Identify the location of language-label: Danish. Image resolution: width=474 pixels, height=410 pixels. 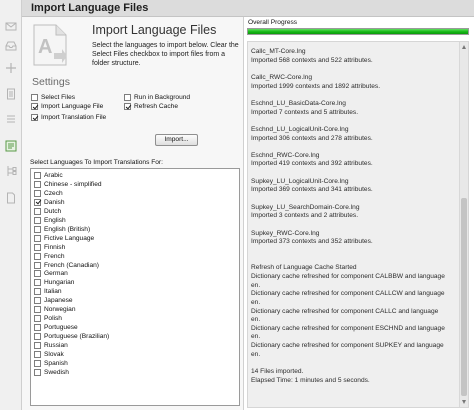
(54, 202).